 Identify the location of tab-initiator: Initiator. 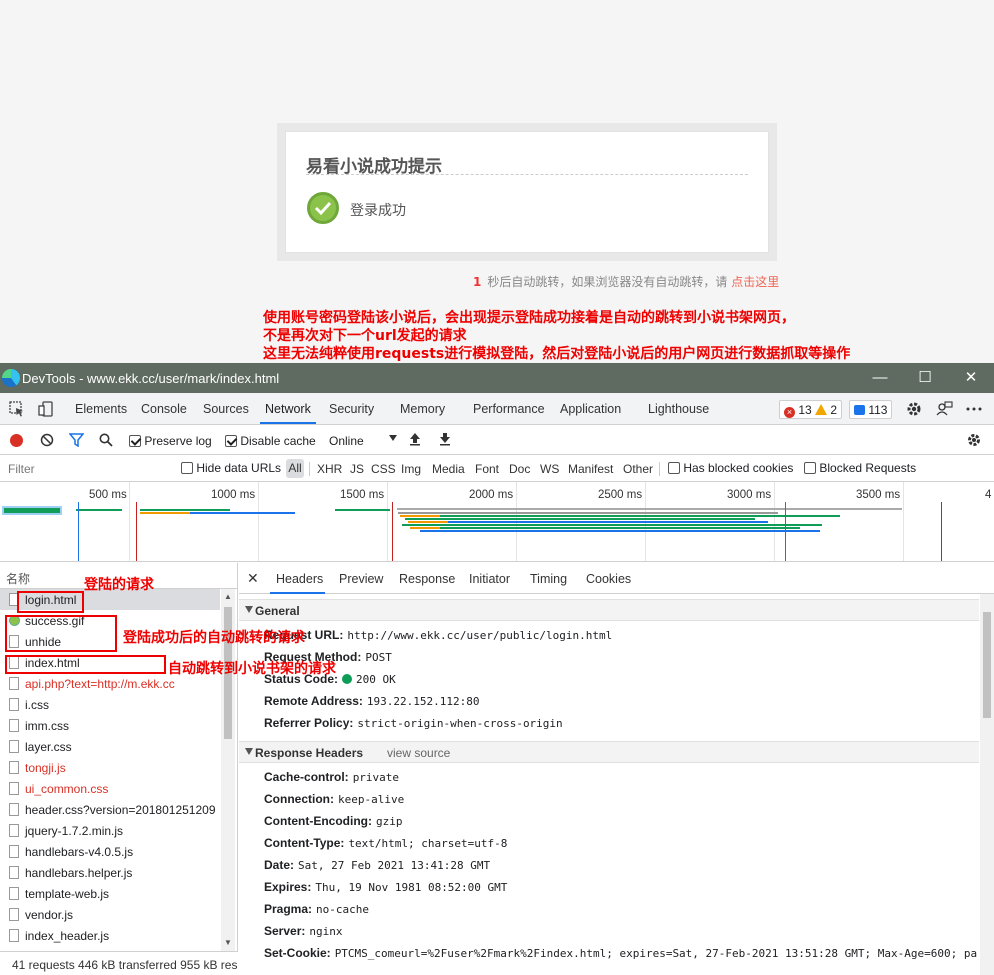
(489, 579).